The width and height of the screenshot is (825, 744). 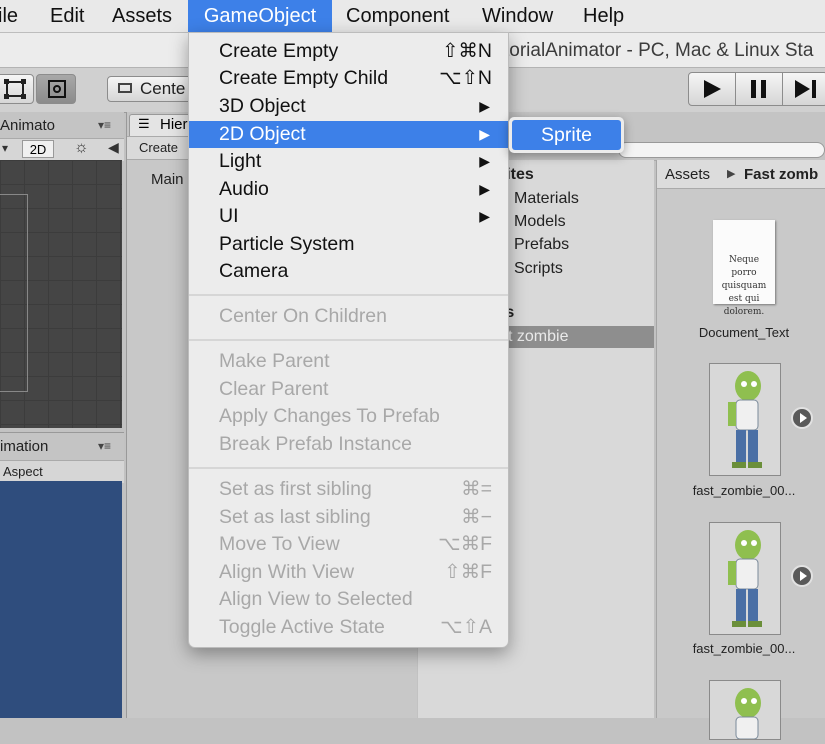 I want to click on light-icon: ☼, so click(x=81, y=148).